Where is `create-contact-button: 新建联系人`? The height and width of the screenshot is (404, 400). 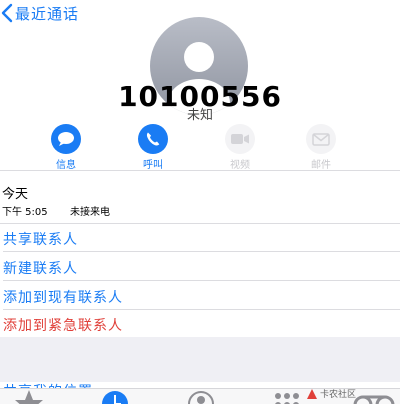 create-contact-button: 新建联系人 is located at coordinates (40, 268).